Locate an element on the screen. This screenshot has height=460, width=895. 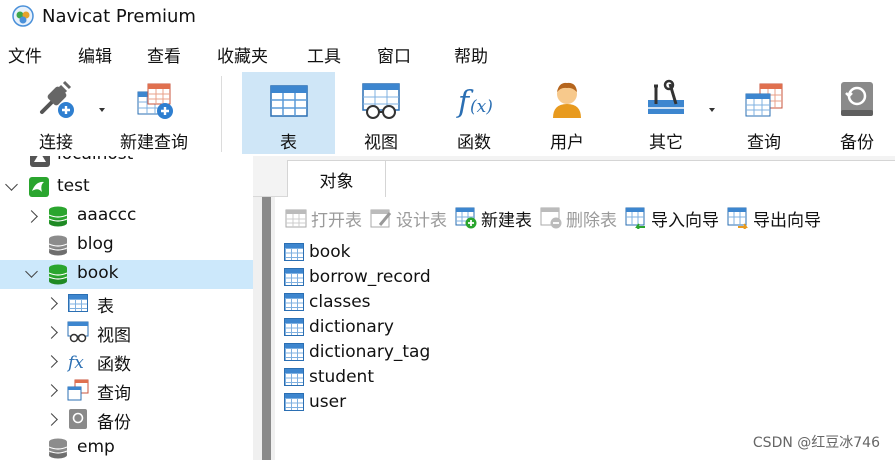
table-item-classes: classes is located at coordinates (327, 301).